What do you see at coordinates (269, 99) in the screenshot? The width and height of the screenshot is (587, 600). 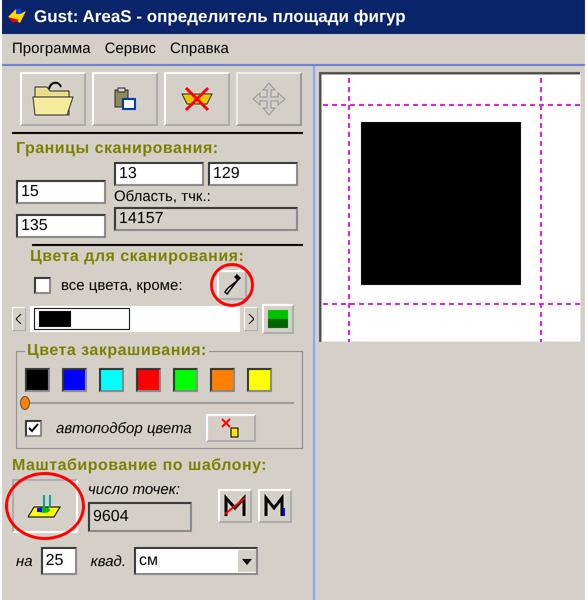 I see `move-icon` at bounding box center [269, 99].